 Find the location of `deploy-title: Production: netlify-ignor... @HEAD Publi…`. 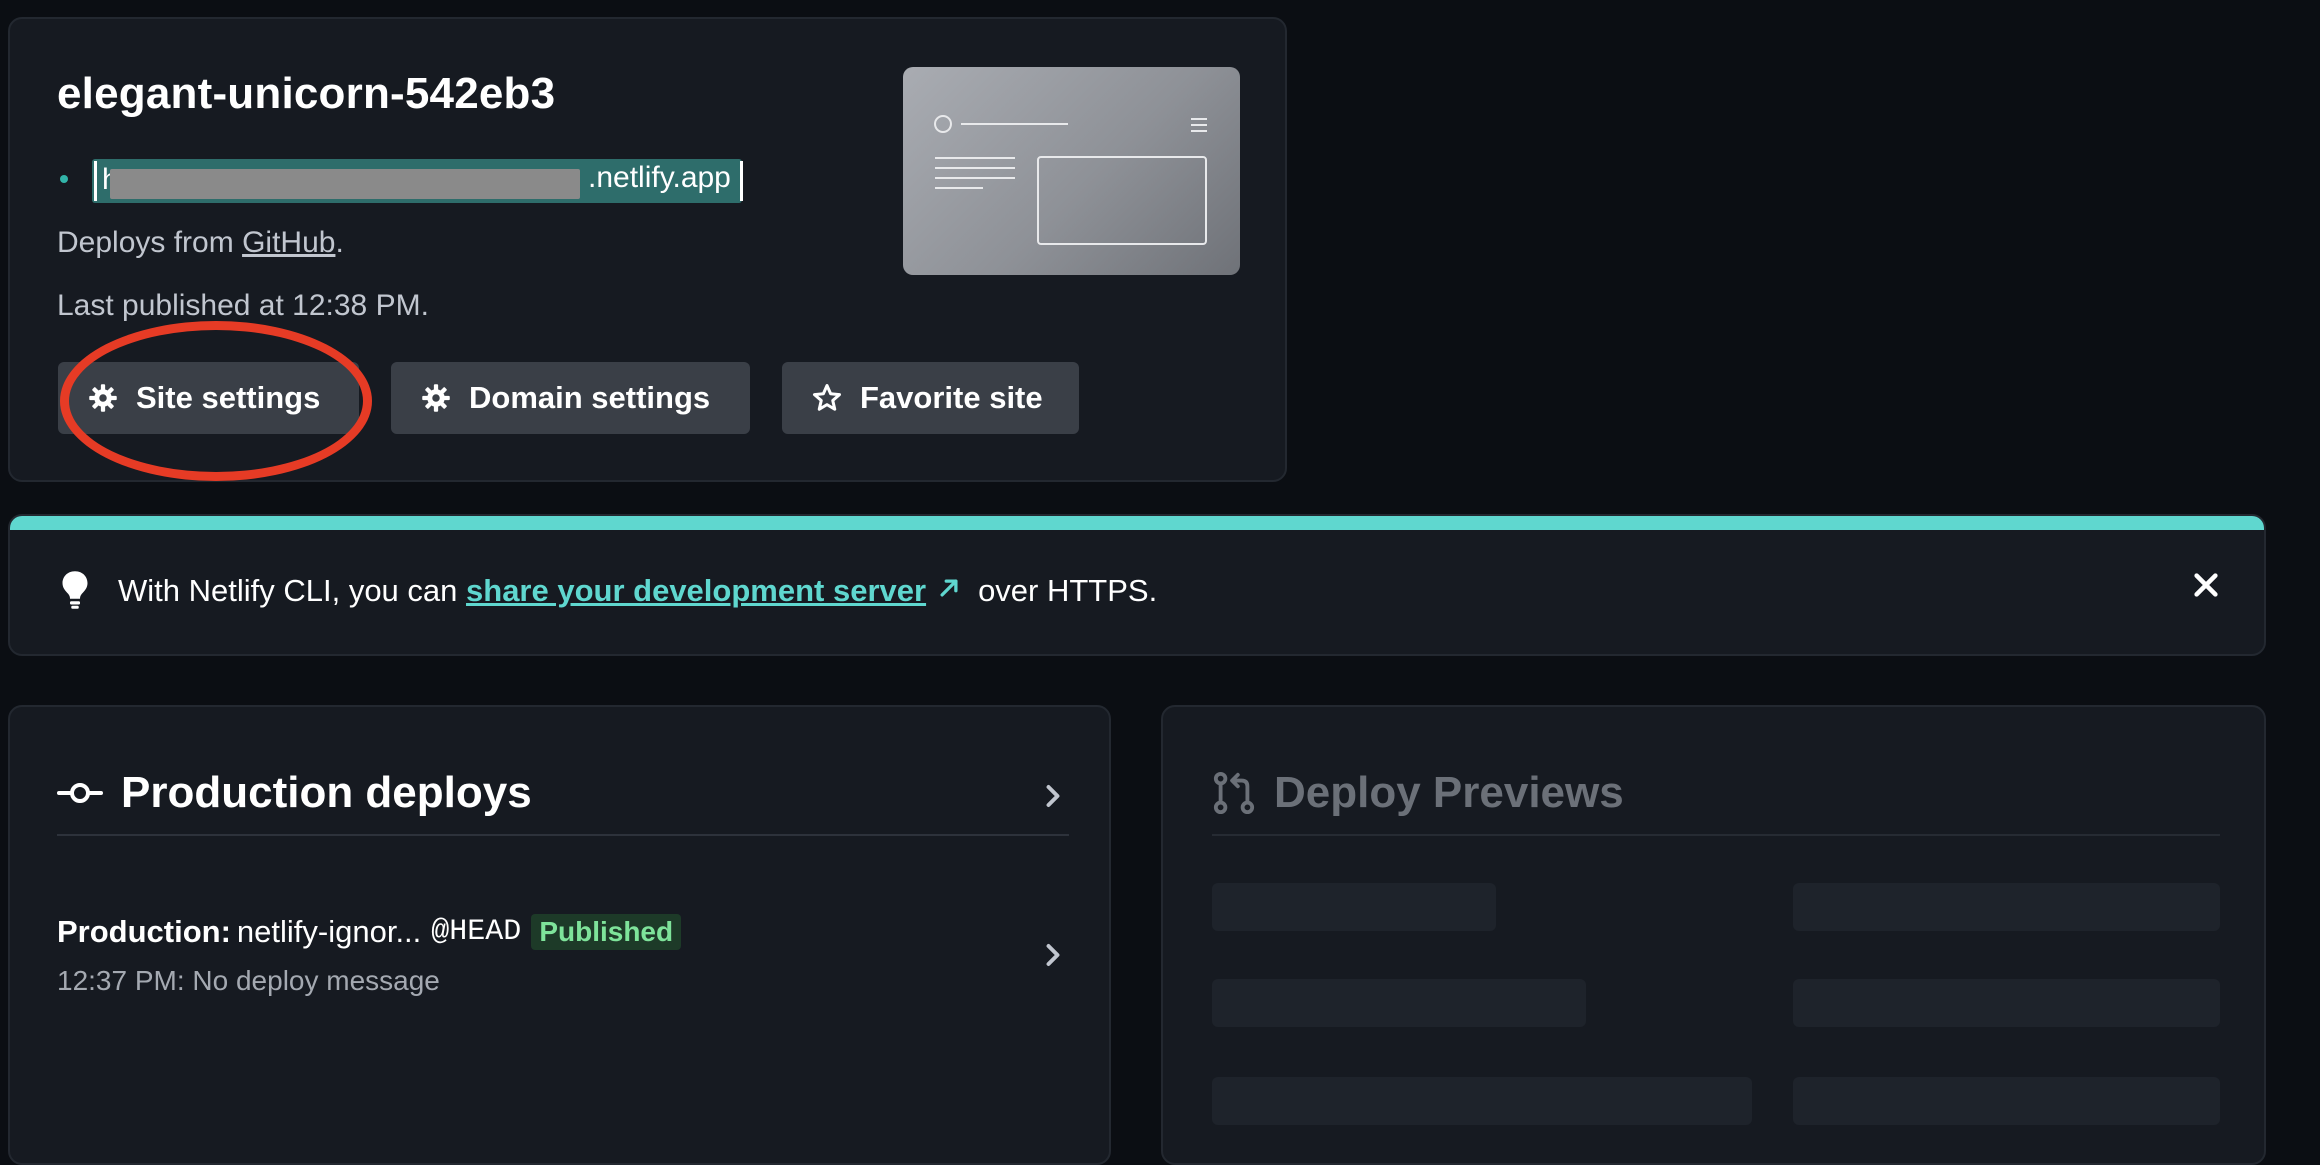

deploy-title: Production: netlify-ignor... @HEAD Publi… is located at coordinates (369, 932).